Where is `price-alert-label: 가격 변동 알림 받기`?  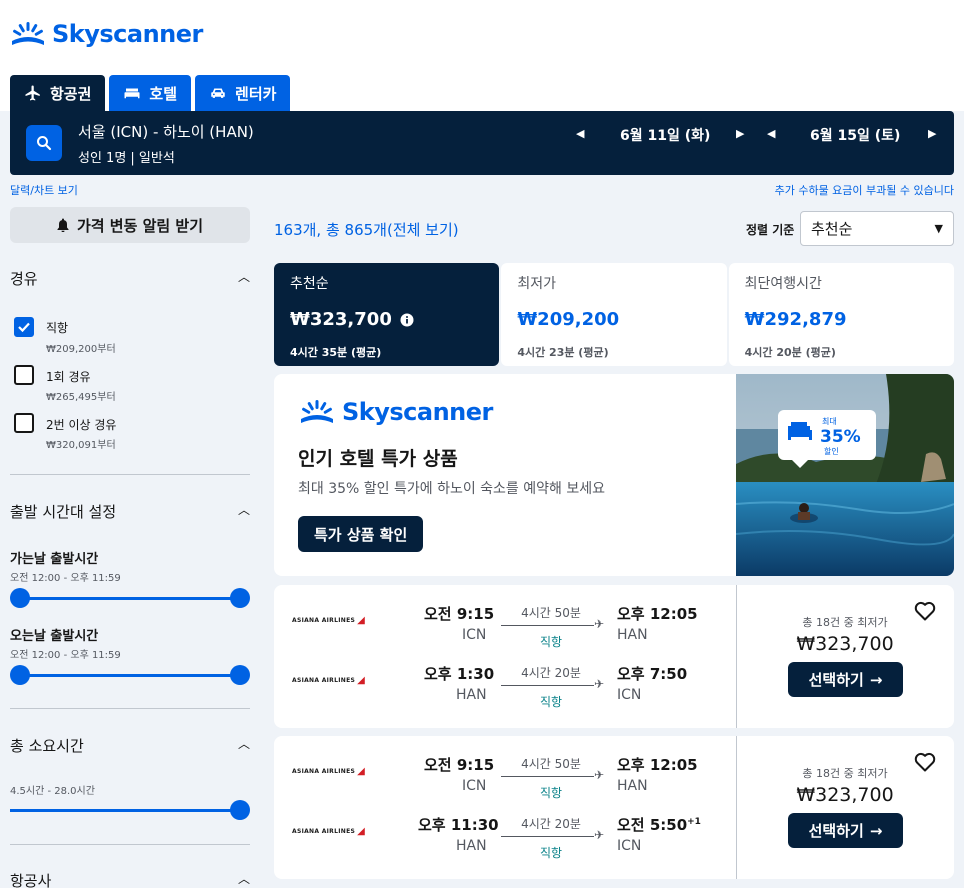 price-alert-label: 가격 변동 알림 받기 is located at coordinates (140, 225).